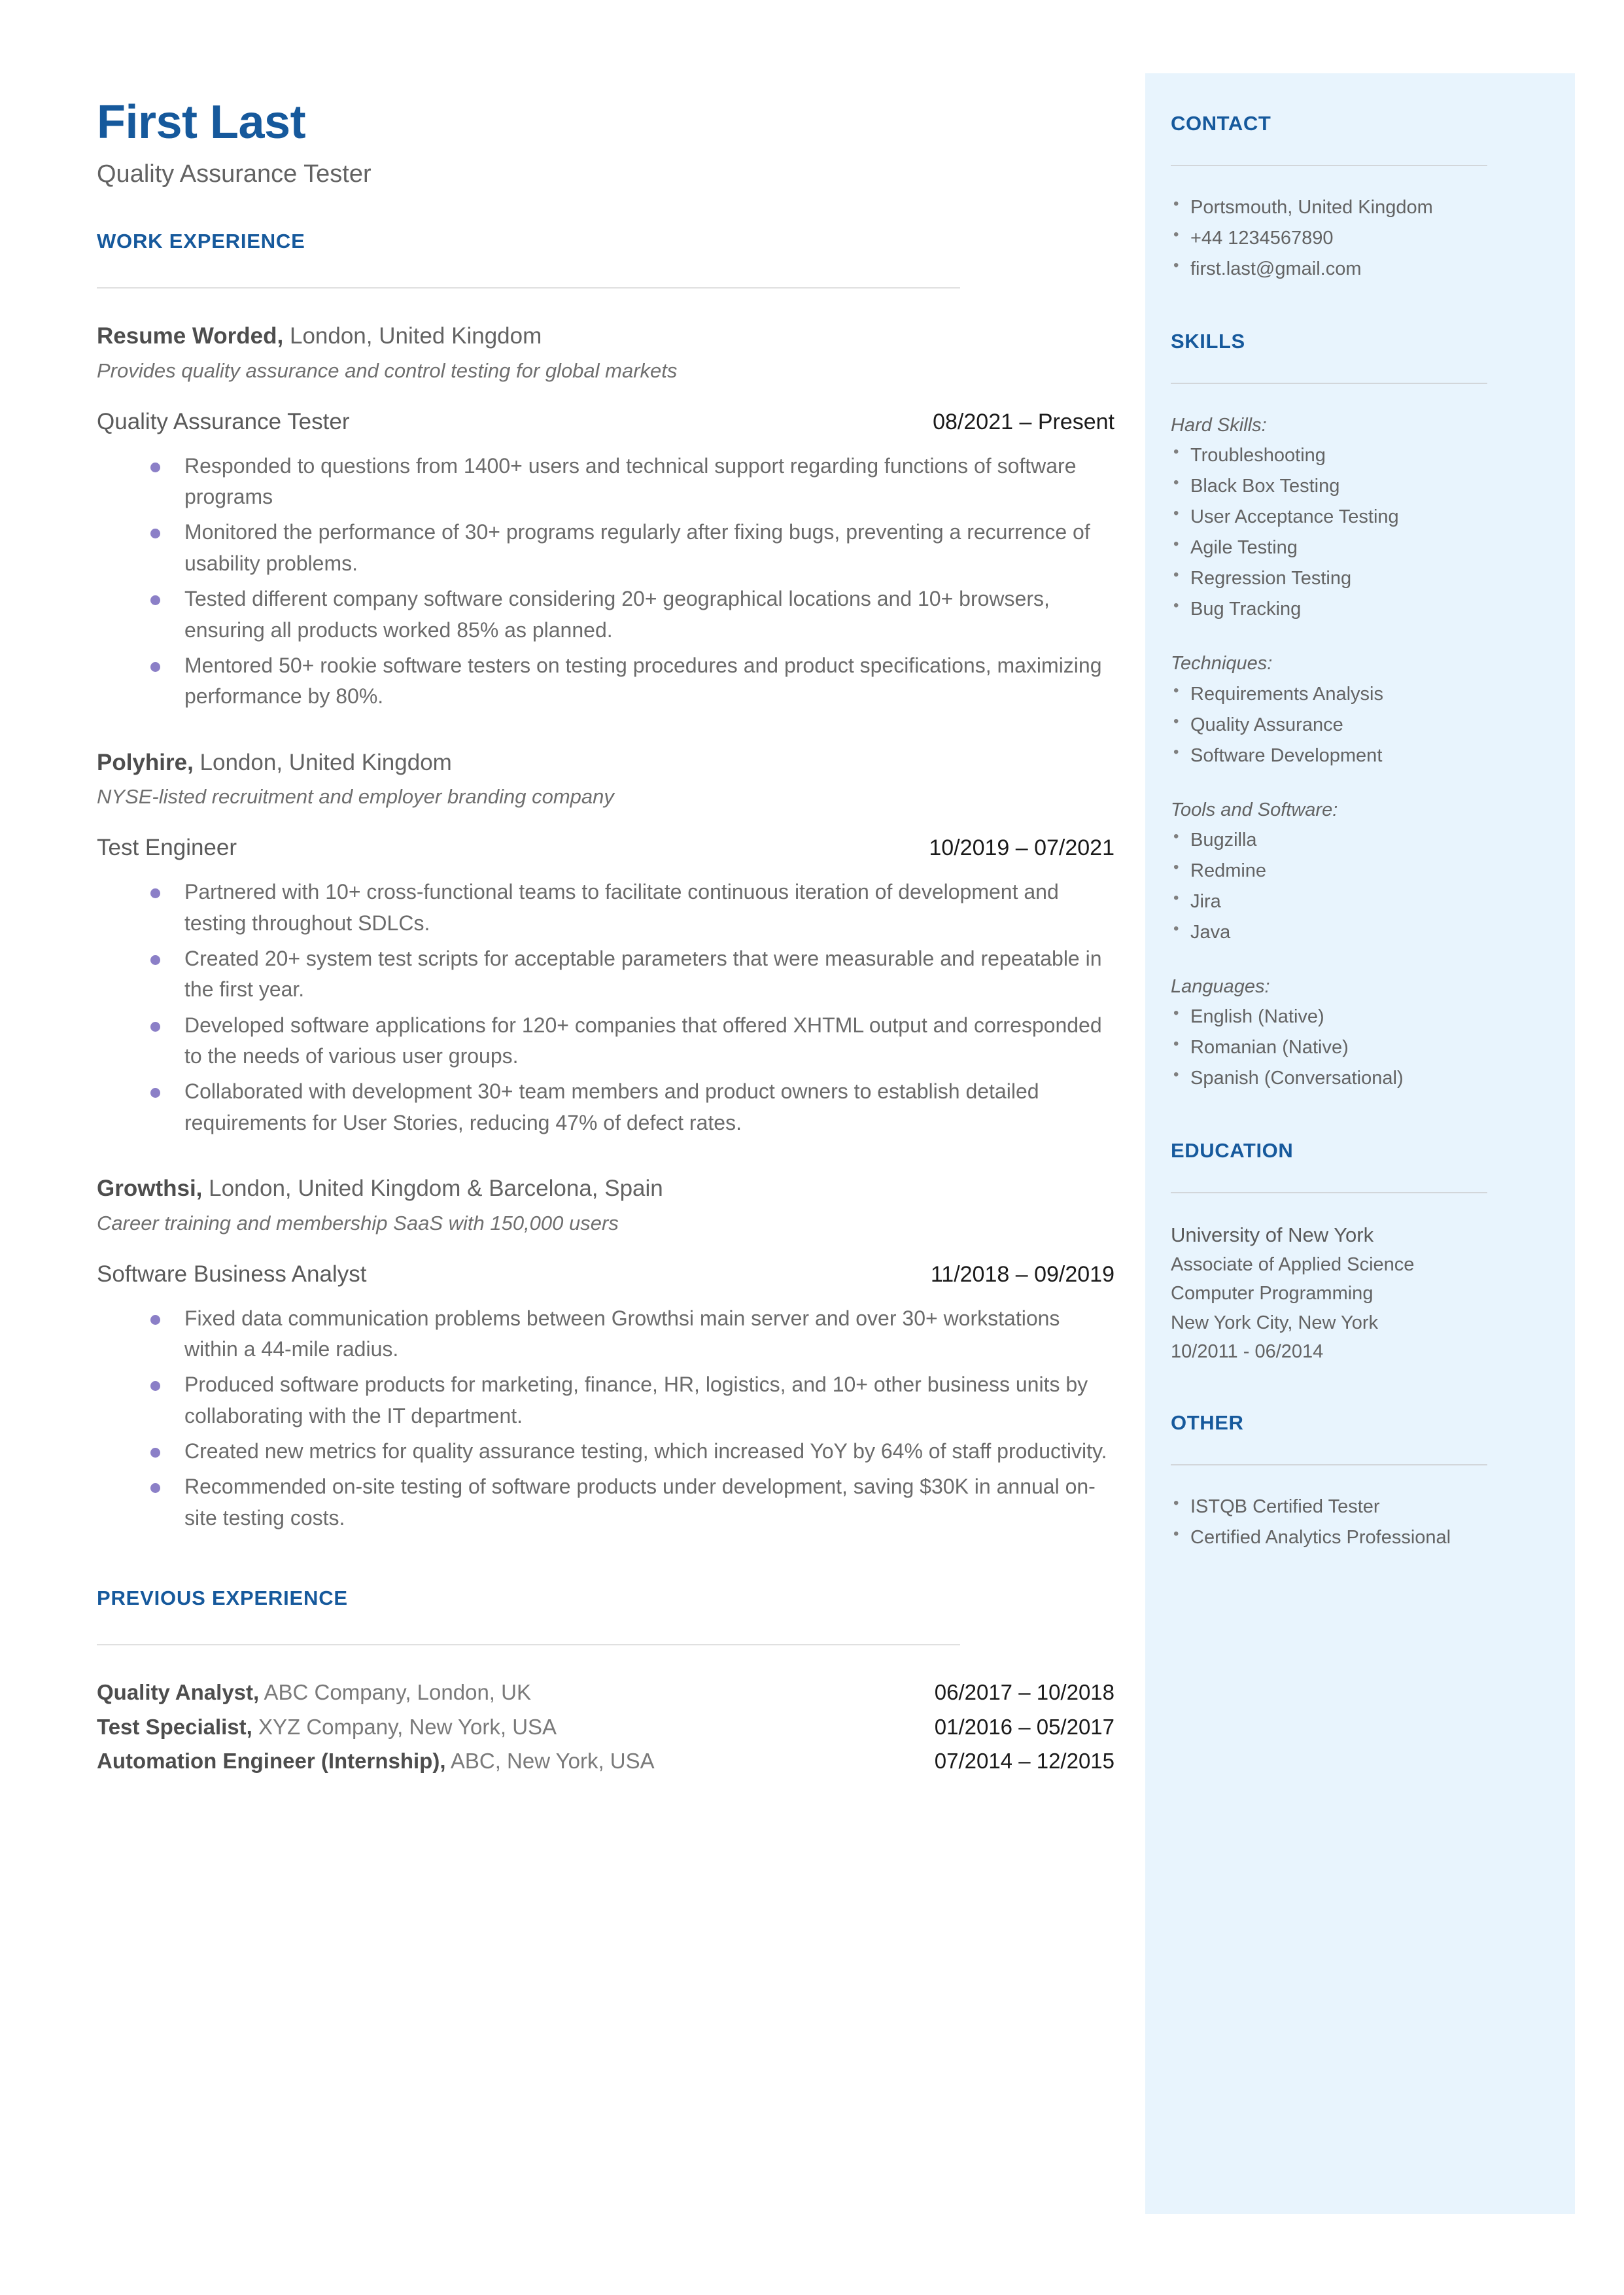 The height and width of the screenshot is (2295, 1624). Describe the element at coordinates (1346, 932) in the screenshot. I see `skill-item: Java` at that location.